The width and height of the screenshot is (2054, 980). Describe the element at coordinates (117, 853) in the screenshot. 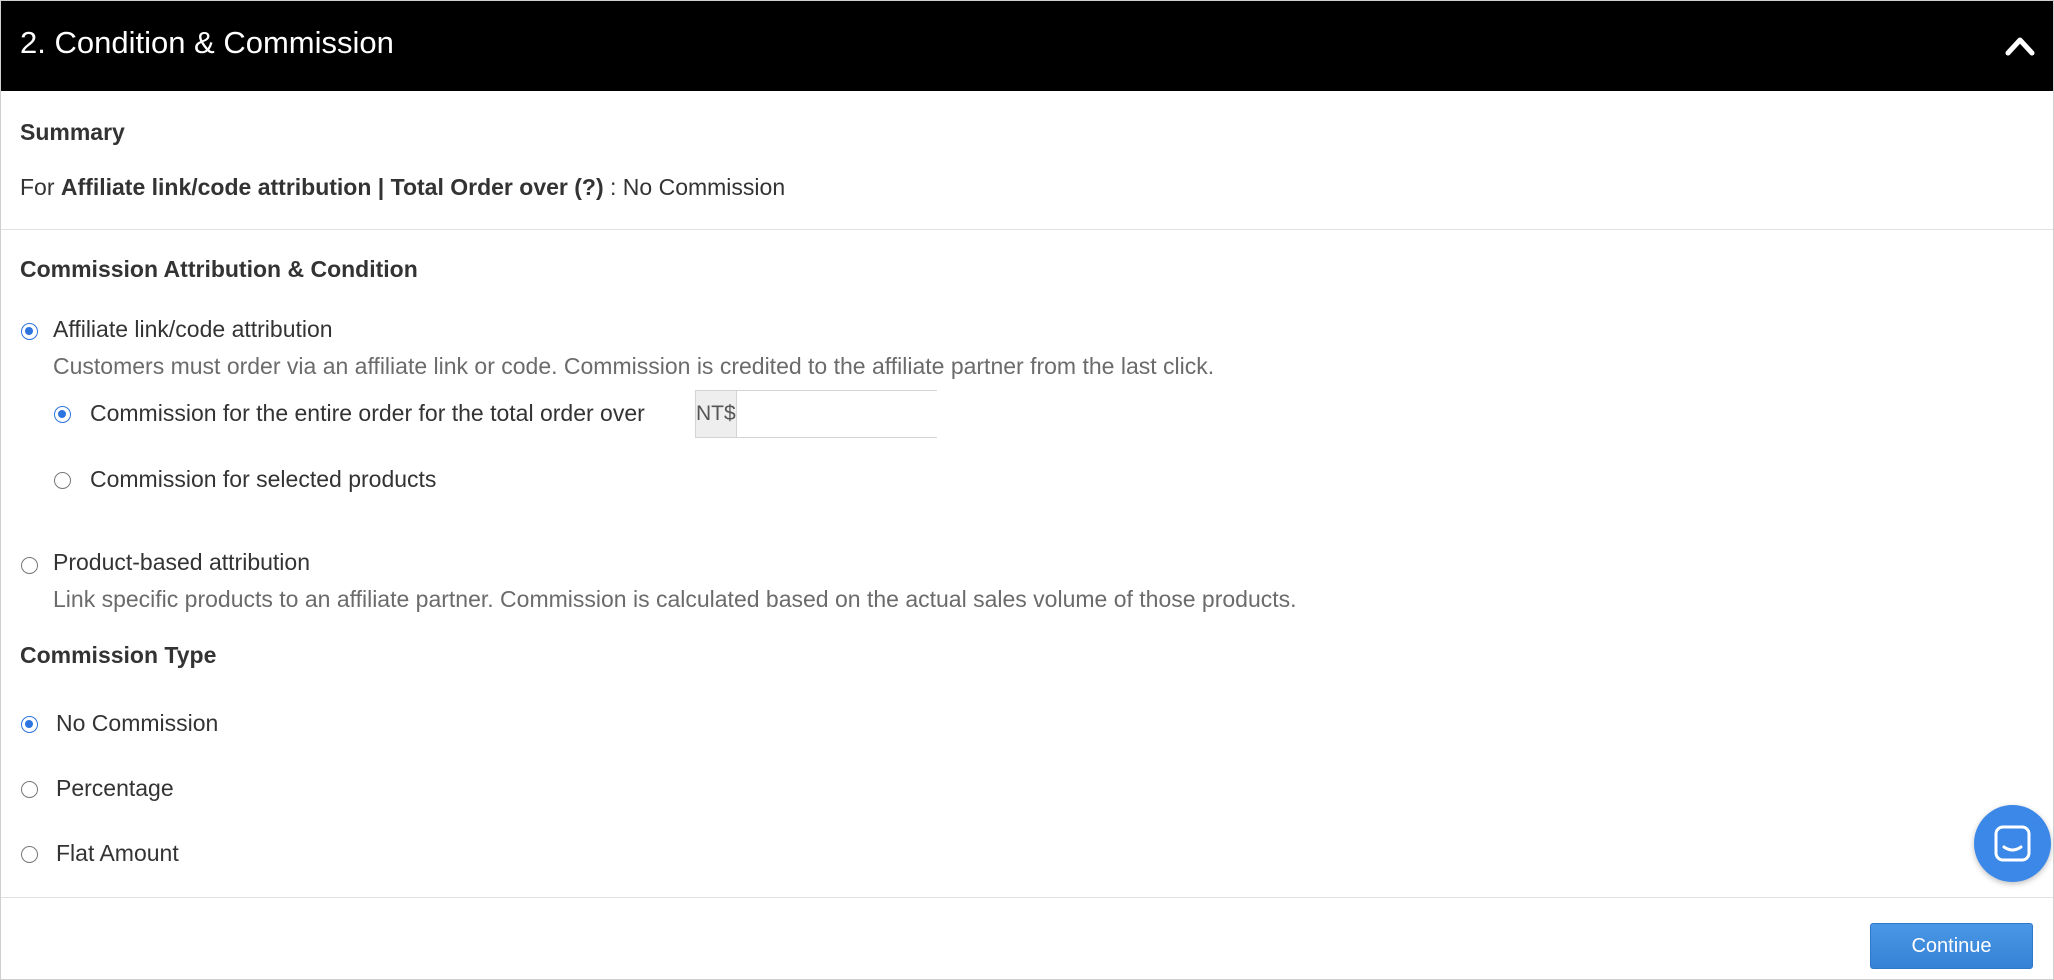

I see `flat-amount-label: Flat Amount` at that location.